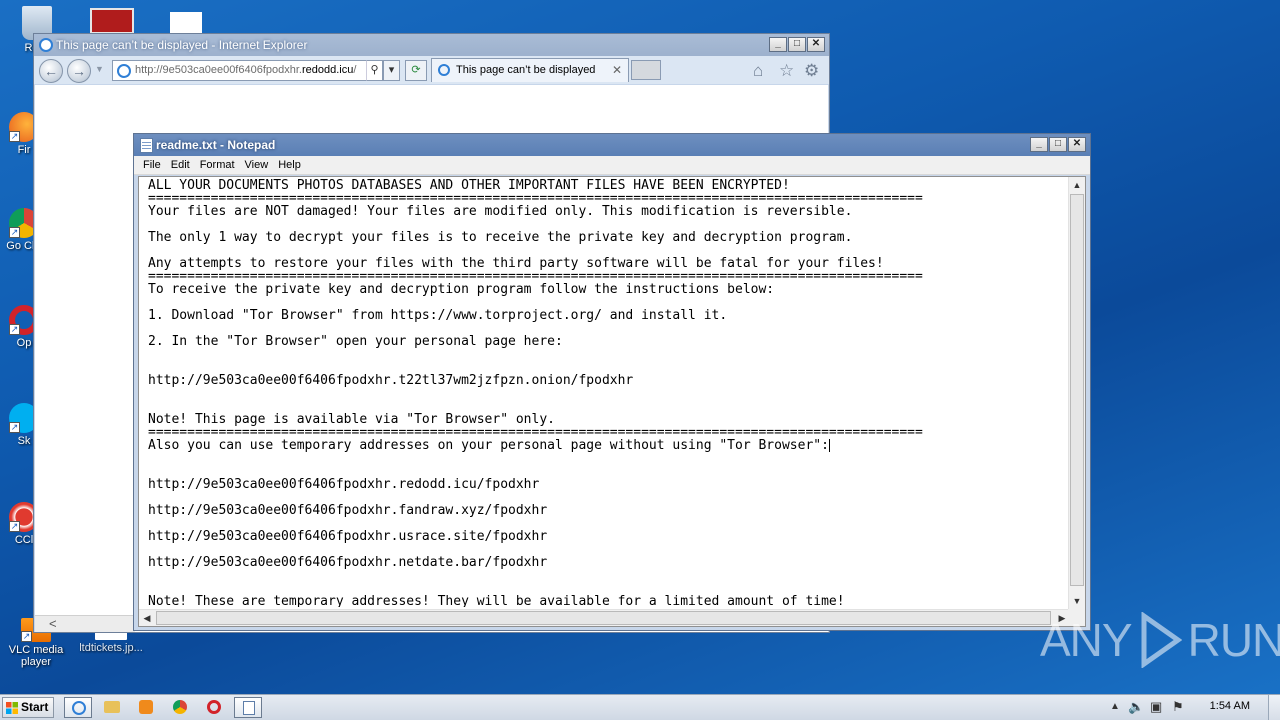  What do you see at coordinates (1136, 707) in the screenshot?
I see `volume-icon: 🔈` at bounding box center [1136, 707].